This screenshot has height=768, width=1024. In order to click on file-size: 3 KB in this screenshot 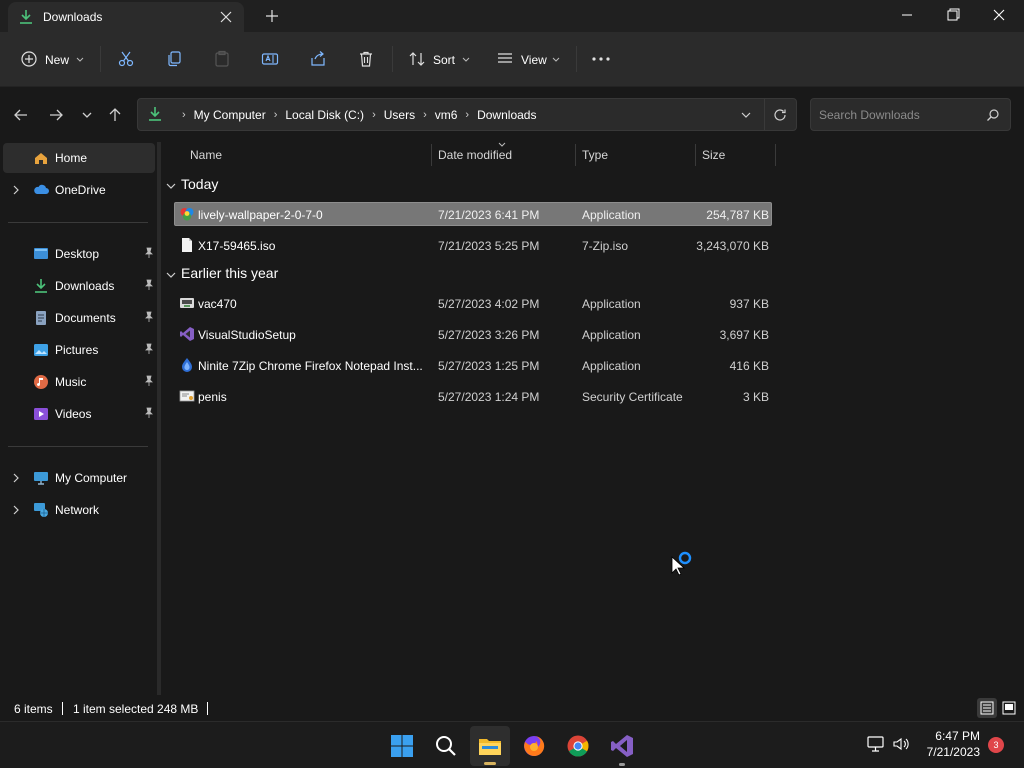, I will do `click(755, 397)`.